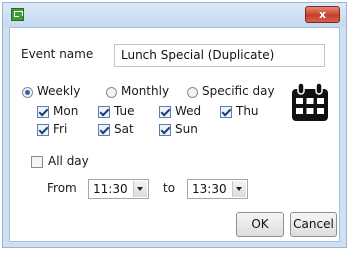 The image size is (353, 253). What do you see at coordinates (226, 112) in the screenshot?
I see `checkbox-thu` at bounding box center [226, 112].